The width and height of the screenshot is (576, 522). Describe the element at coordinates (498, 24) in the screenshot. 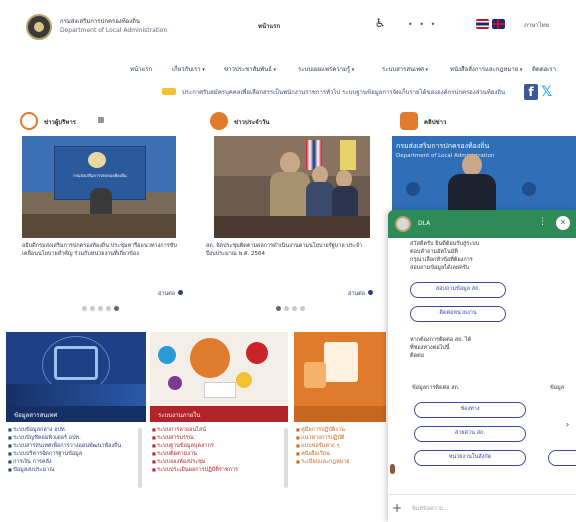

I see `english-flag-icon` at that location.